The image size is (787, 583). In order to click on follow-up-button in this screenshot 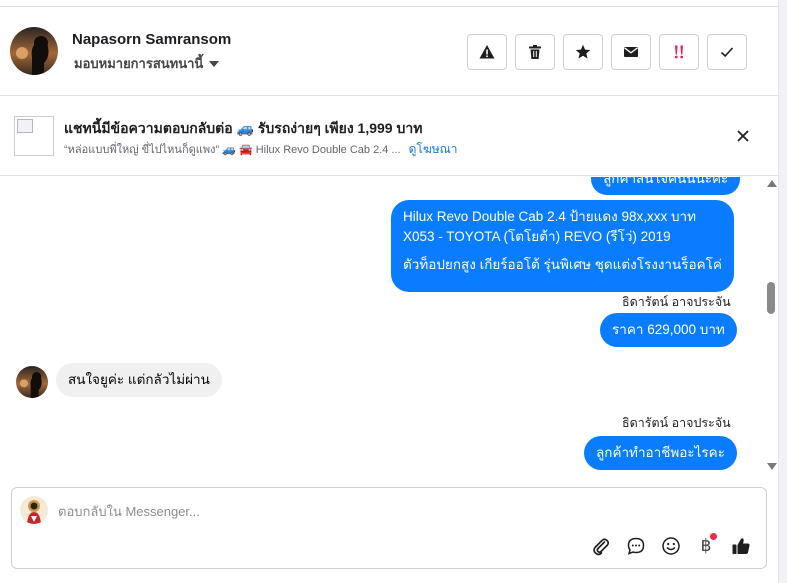, I will do `click(679, 52)`.